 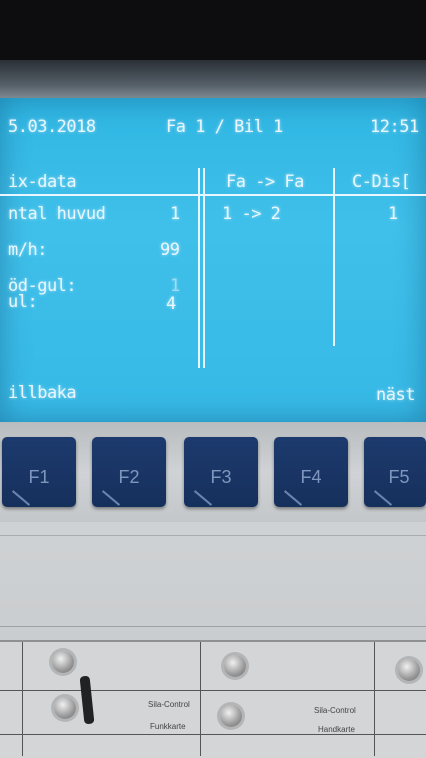 What do you see at coordinates (221, 477) in the screenshot?
I see `f3-key-label: F3` at bounding box center [221, 477].